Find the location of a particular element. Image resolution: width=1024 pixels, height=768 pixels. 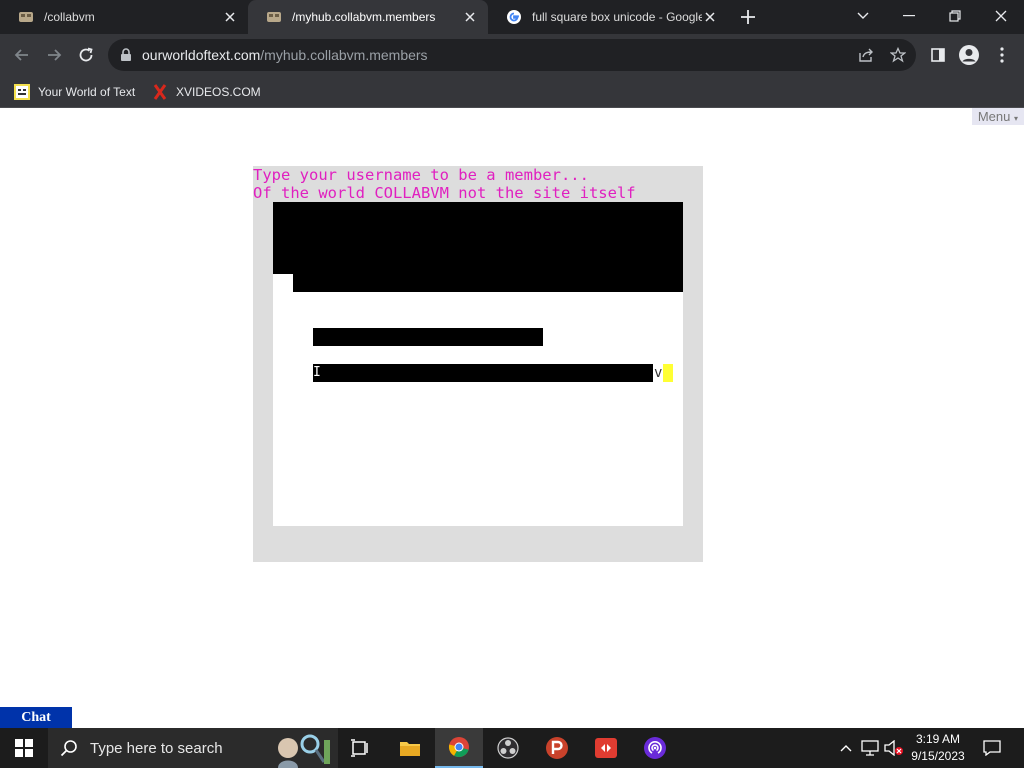

file-explorer-icon is located at coordinates (410, 748).